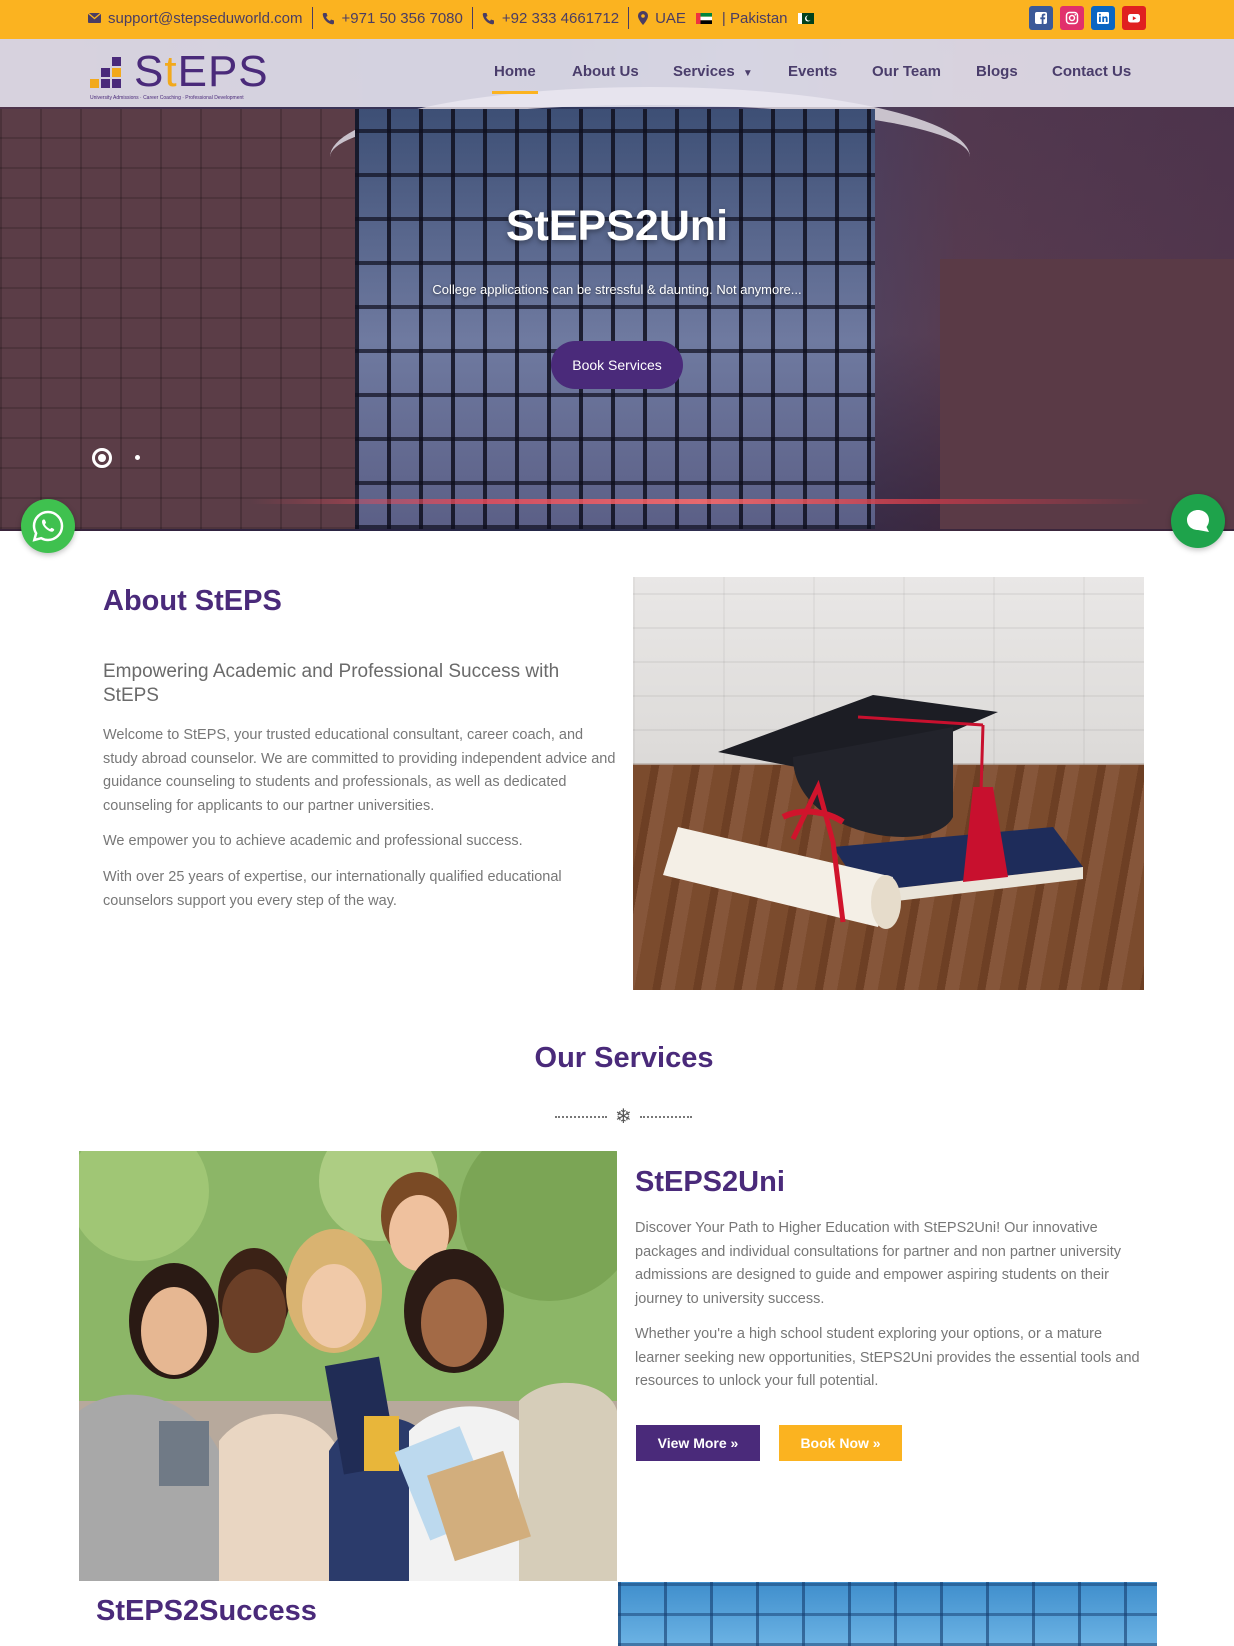 The height and width of the screenshot is (1646, 1234). What do you see at coordinates (888, 783) in the screenshot?
I see `graduation-cap-image` at bounding box center [888, 783].